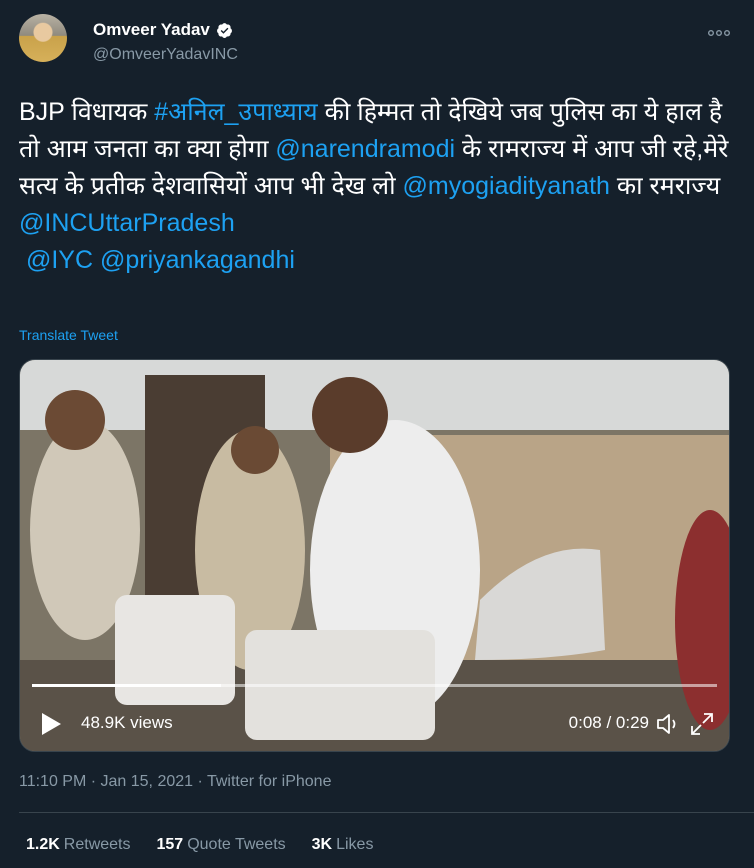 This screenshot has height=868, width=754. I want to click on mention-link: @INCUttarPradesh, so click(127, 223).